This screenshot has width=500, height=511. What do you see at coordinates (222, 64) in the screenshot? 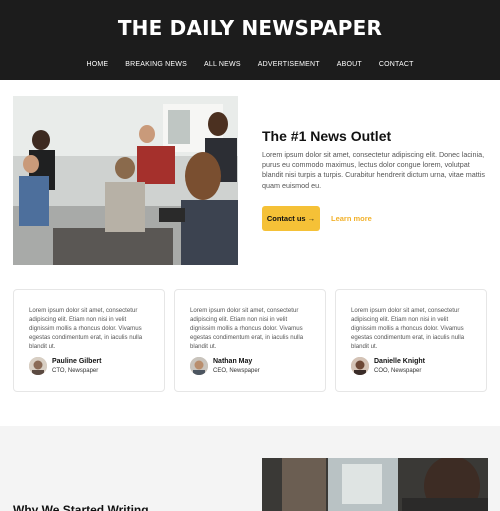
I see `nav-all-news: ALL NEWS` at bounding box center [222, 64].